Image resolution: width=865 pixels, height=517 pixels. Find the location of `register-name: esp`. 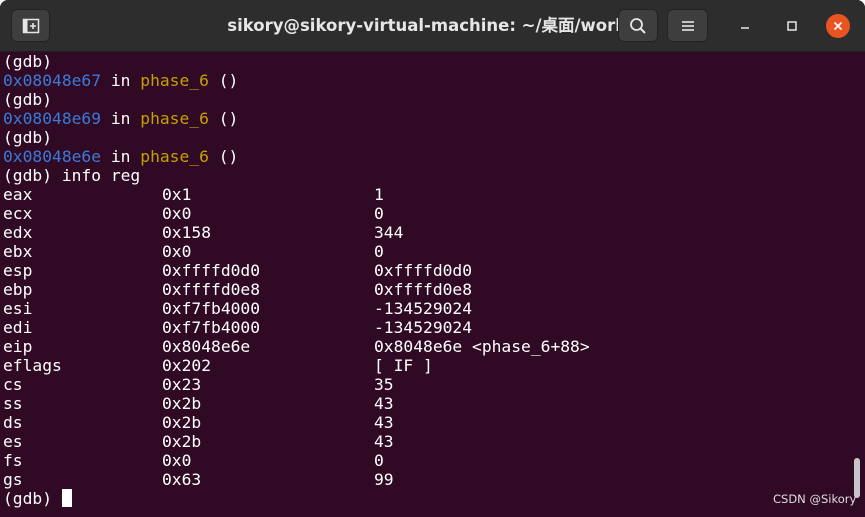

register-name: esp is located at coordinates (18, 270).